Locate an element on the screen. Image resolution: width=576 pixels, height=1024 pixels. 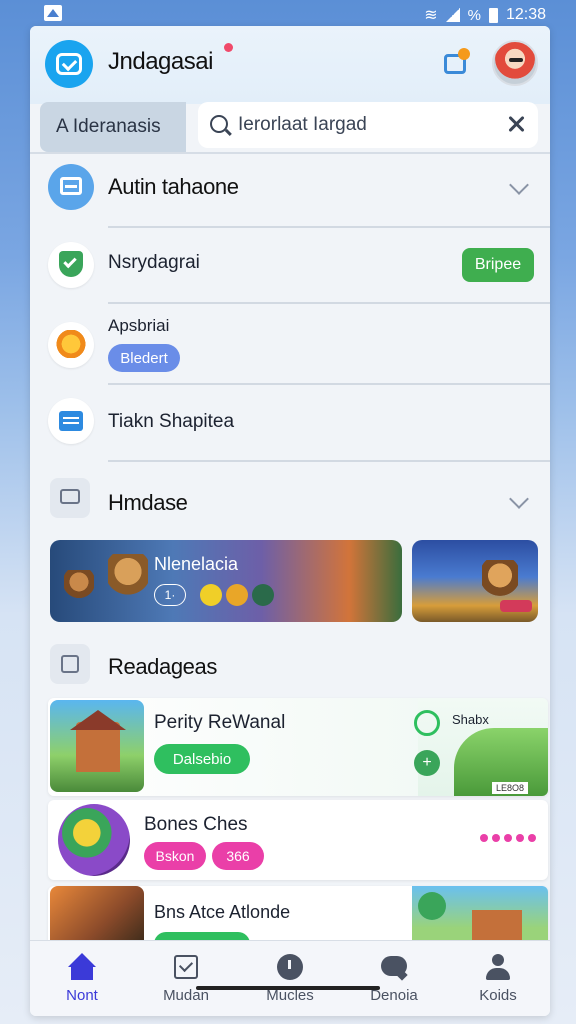
gem-icon is located at coordinates (263, 595).